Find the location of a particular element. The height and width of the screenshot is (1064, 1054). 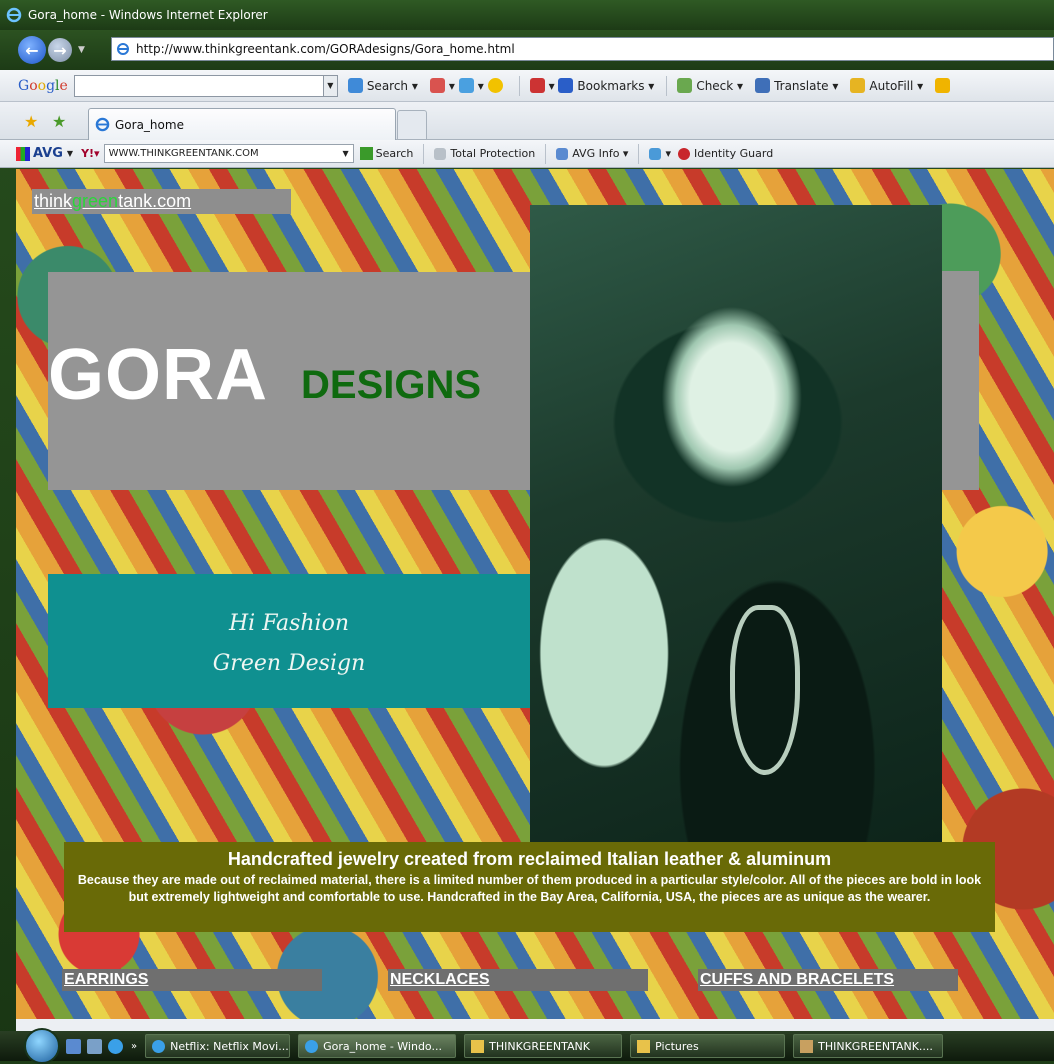

translate-button: Translate ▾ is located at coordinates (796, 85).